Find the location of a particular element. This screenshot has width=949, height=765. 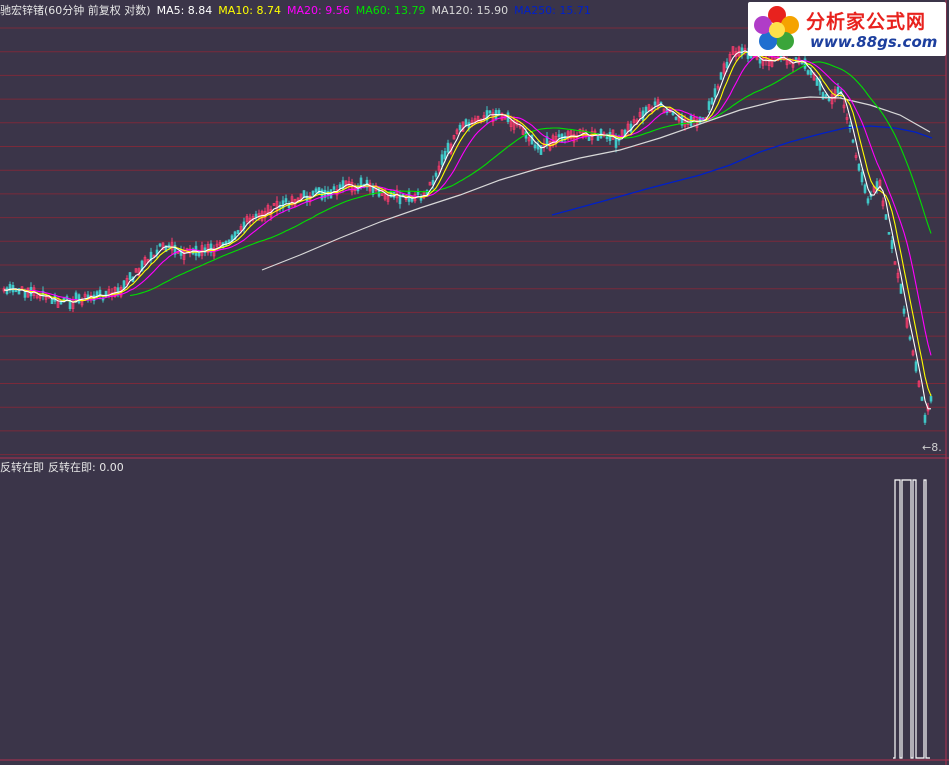

stock-title: 驰宏锌锗(60分钟 前复权 对数) is located at coordinates (75, 10).